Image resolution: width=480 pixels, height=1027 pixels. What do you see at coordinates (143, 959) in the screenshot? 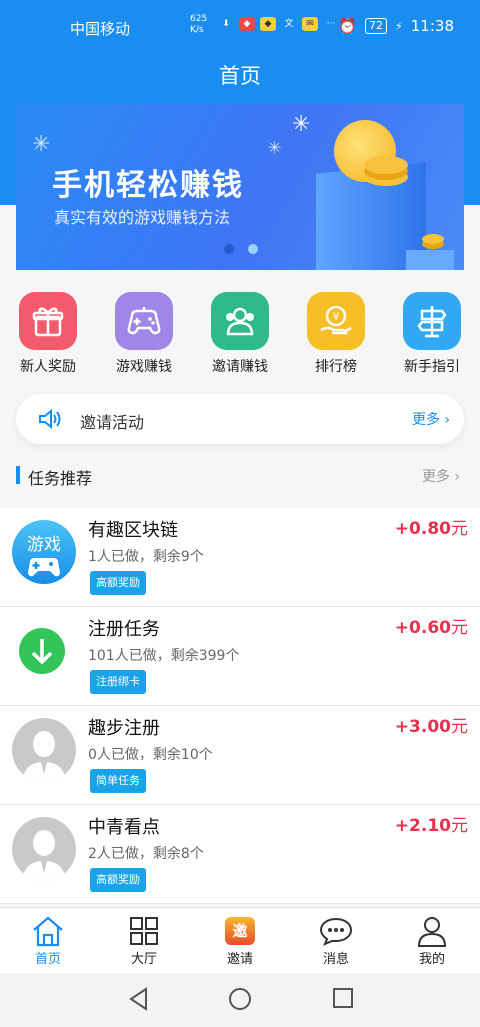
I see `tab-label: 大厅` at bounding box center [143, 959].